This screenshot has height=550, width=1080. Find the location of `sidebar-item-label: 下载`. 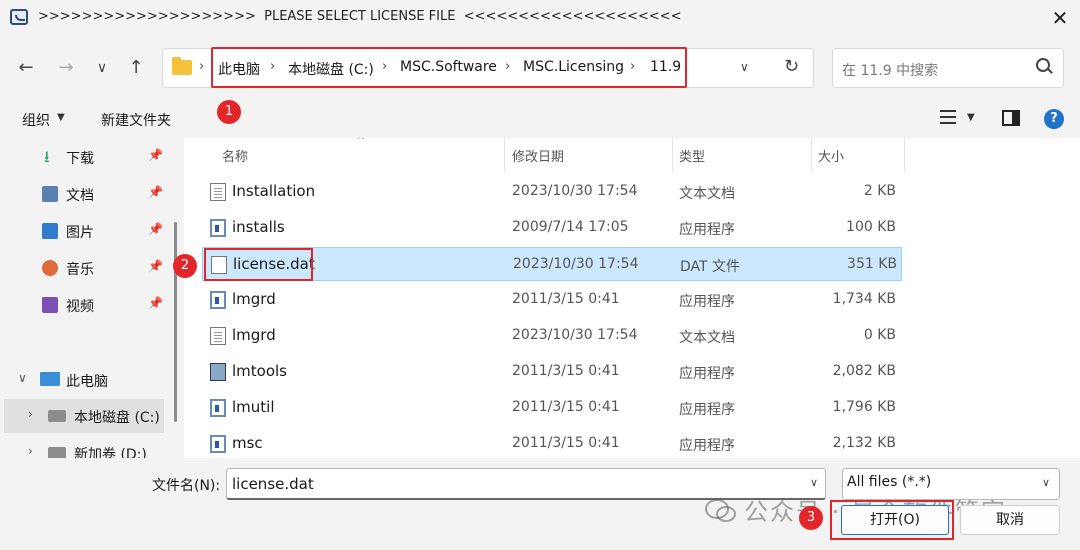

sidebar-item-label: 下载 is located at coordinates (80, 159).